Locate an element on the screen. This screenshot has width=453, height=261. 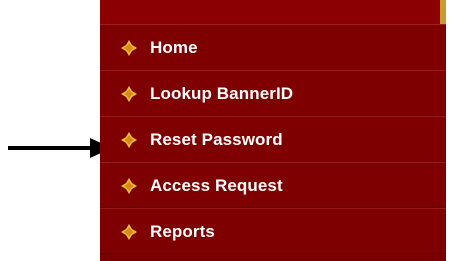
menu-item-content: Reset Password is located at coordinates (201, 140).